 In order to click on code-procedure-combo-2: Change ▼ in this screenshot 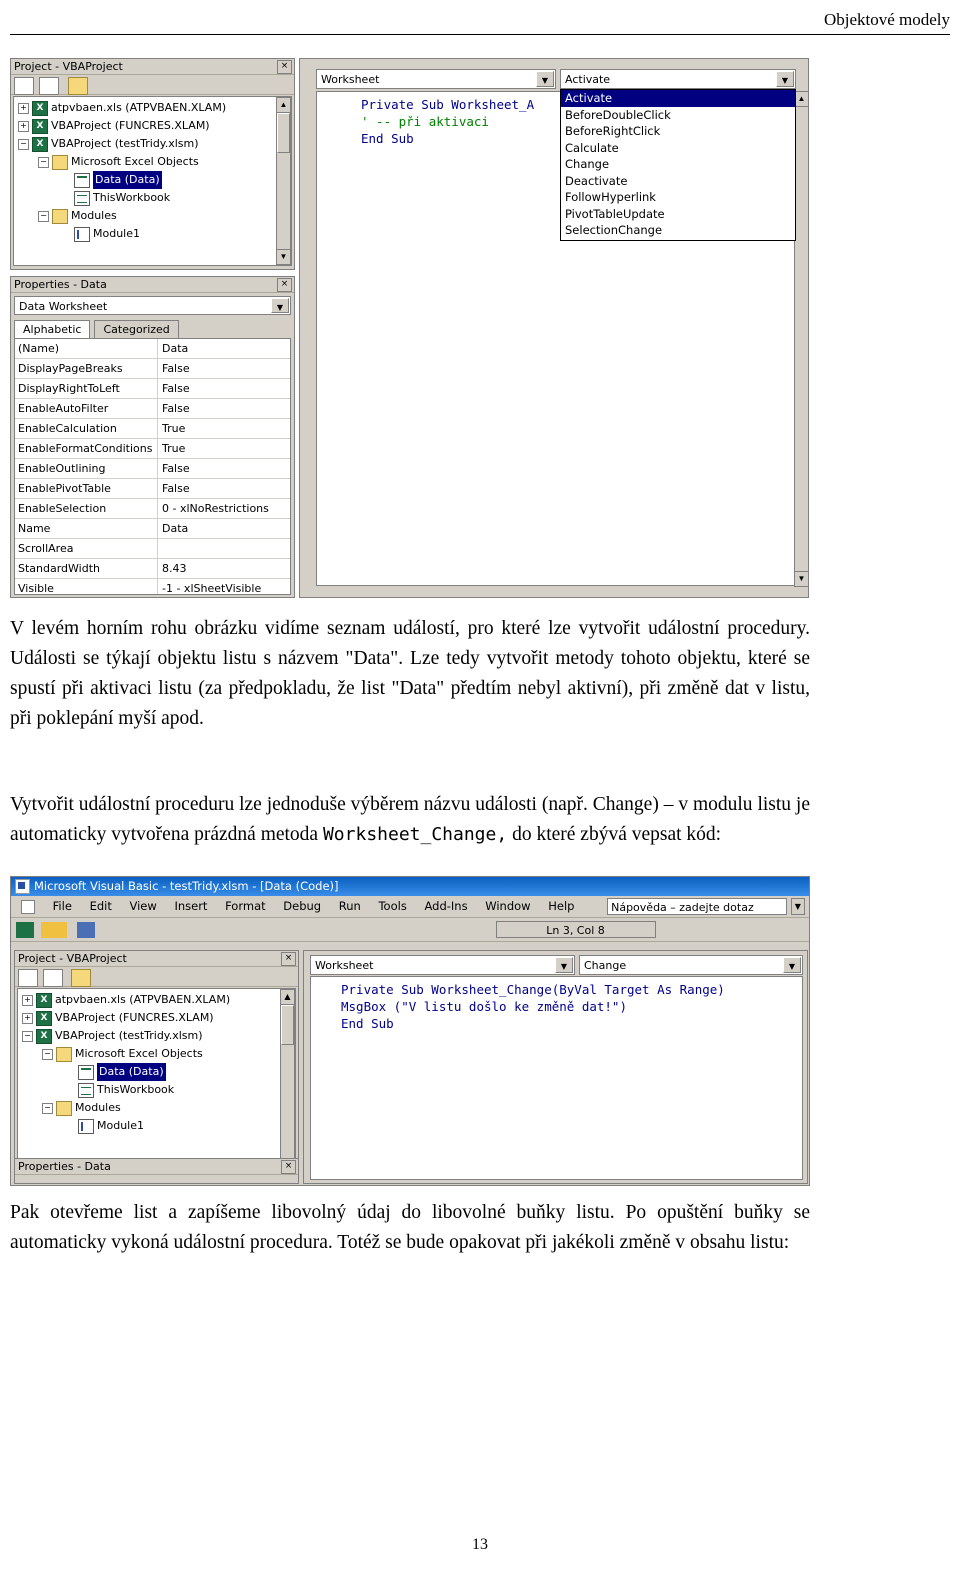, I will do `click(691, 965)`.